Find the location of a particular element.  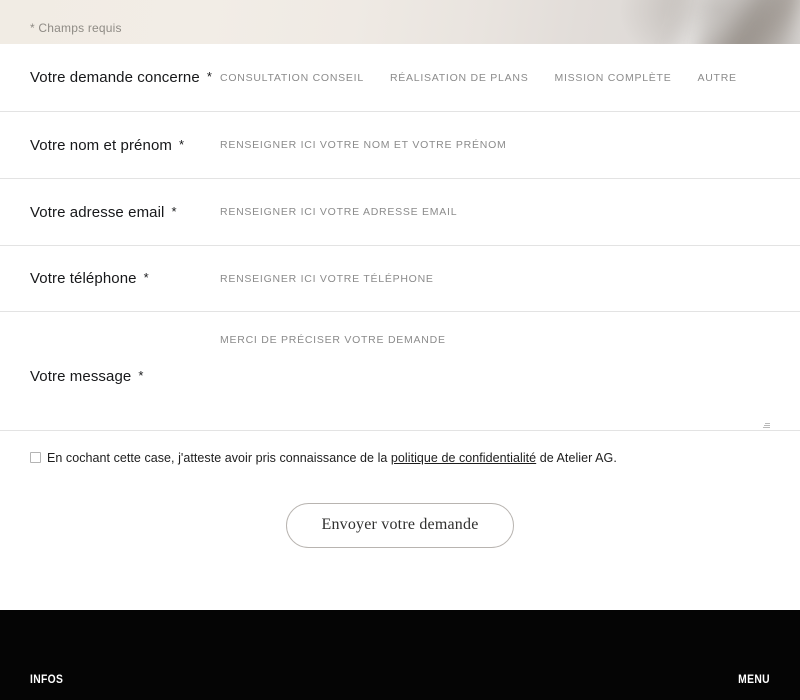

consent-text-after: de Atelier AG. is located at coordinates (576, 458).